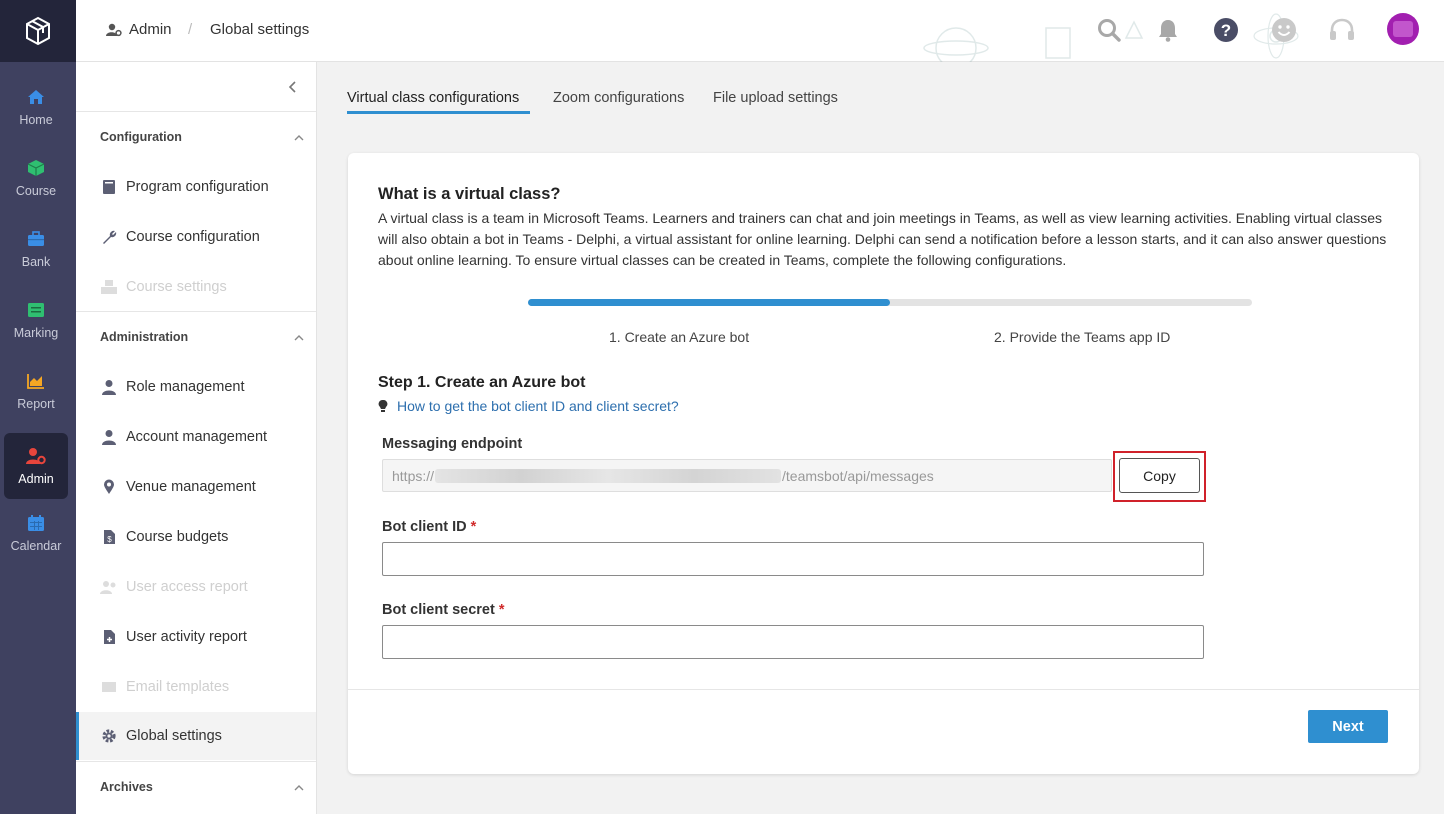 The image size is (1444, 814). I want to click on sidebar-item-label: Email templates, so click(178, 687).